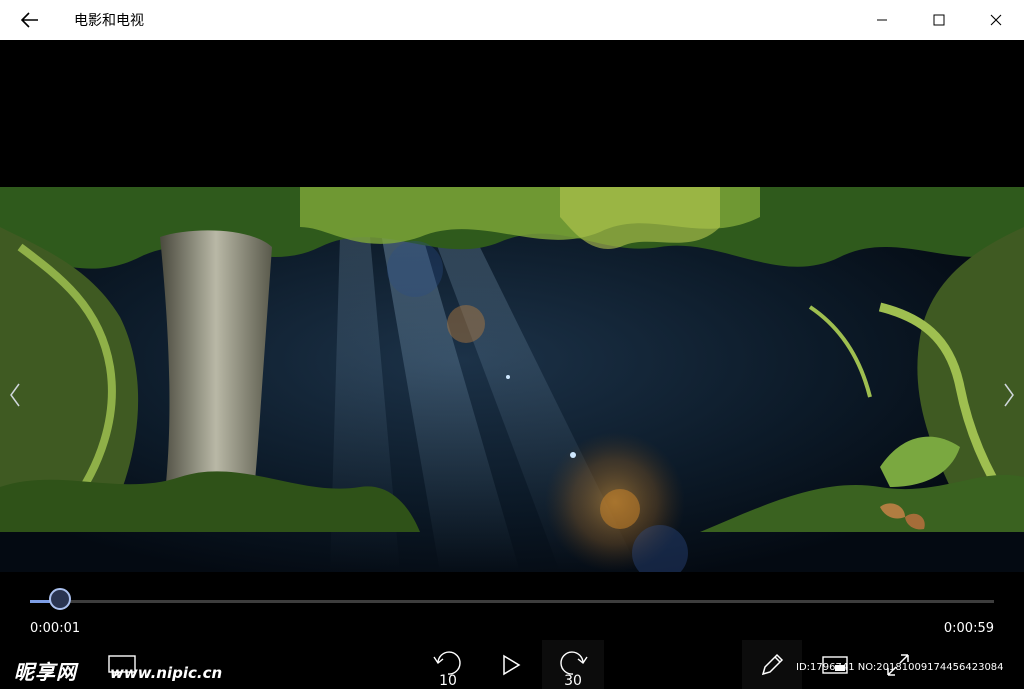 Image resolution: width=1024 pixels, height=689 pixels. I want to click on skip-forward-label: 30, so click(573, 680).